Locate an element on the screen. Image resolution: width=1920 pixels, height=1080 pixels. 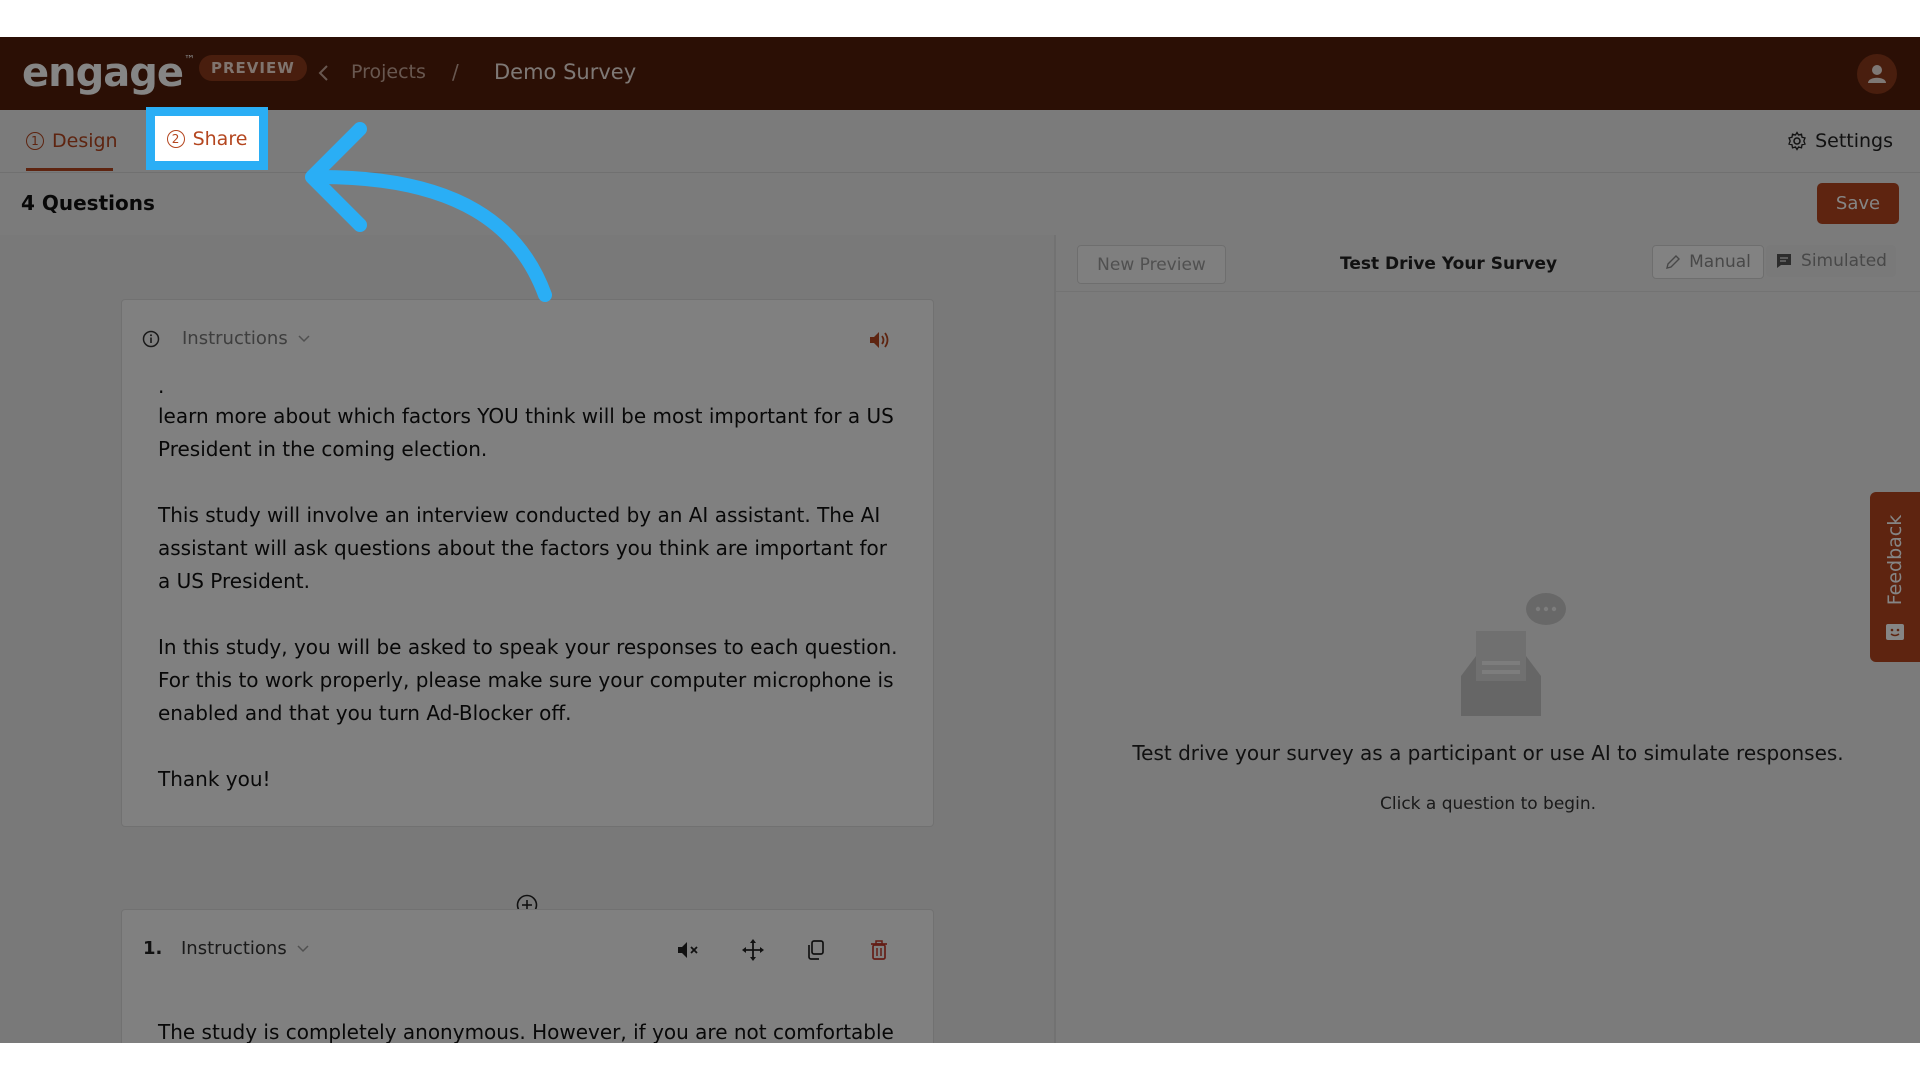
tutorial-arrow-icon is located at coordinates (428, 212).